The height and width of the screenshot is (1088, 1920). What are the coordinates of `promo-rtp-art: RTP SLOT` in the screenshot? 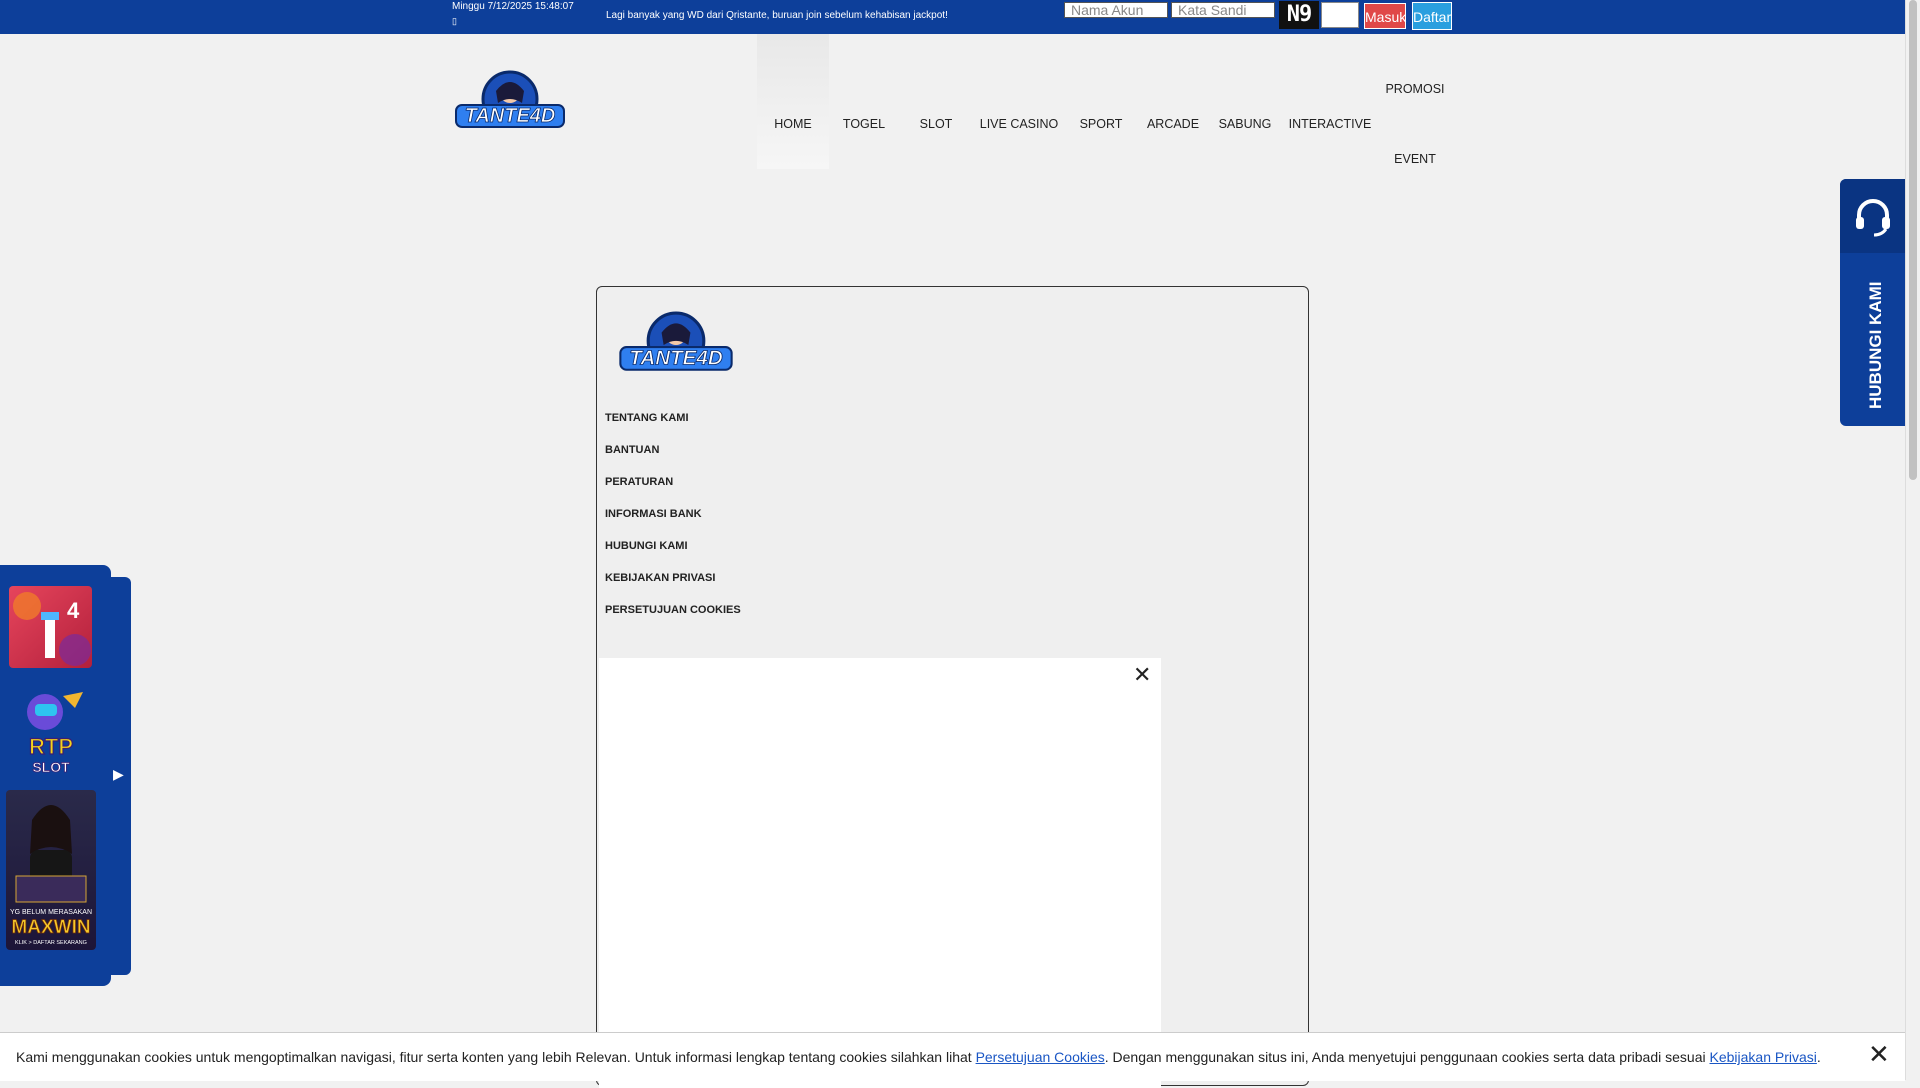 It's located at (55, 733).